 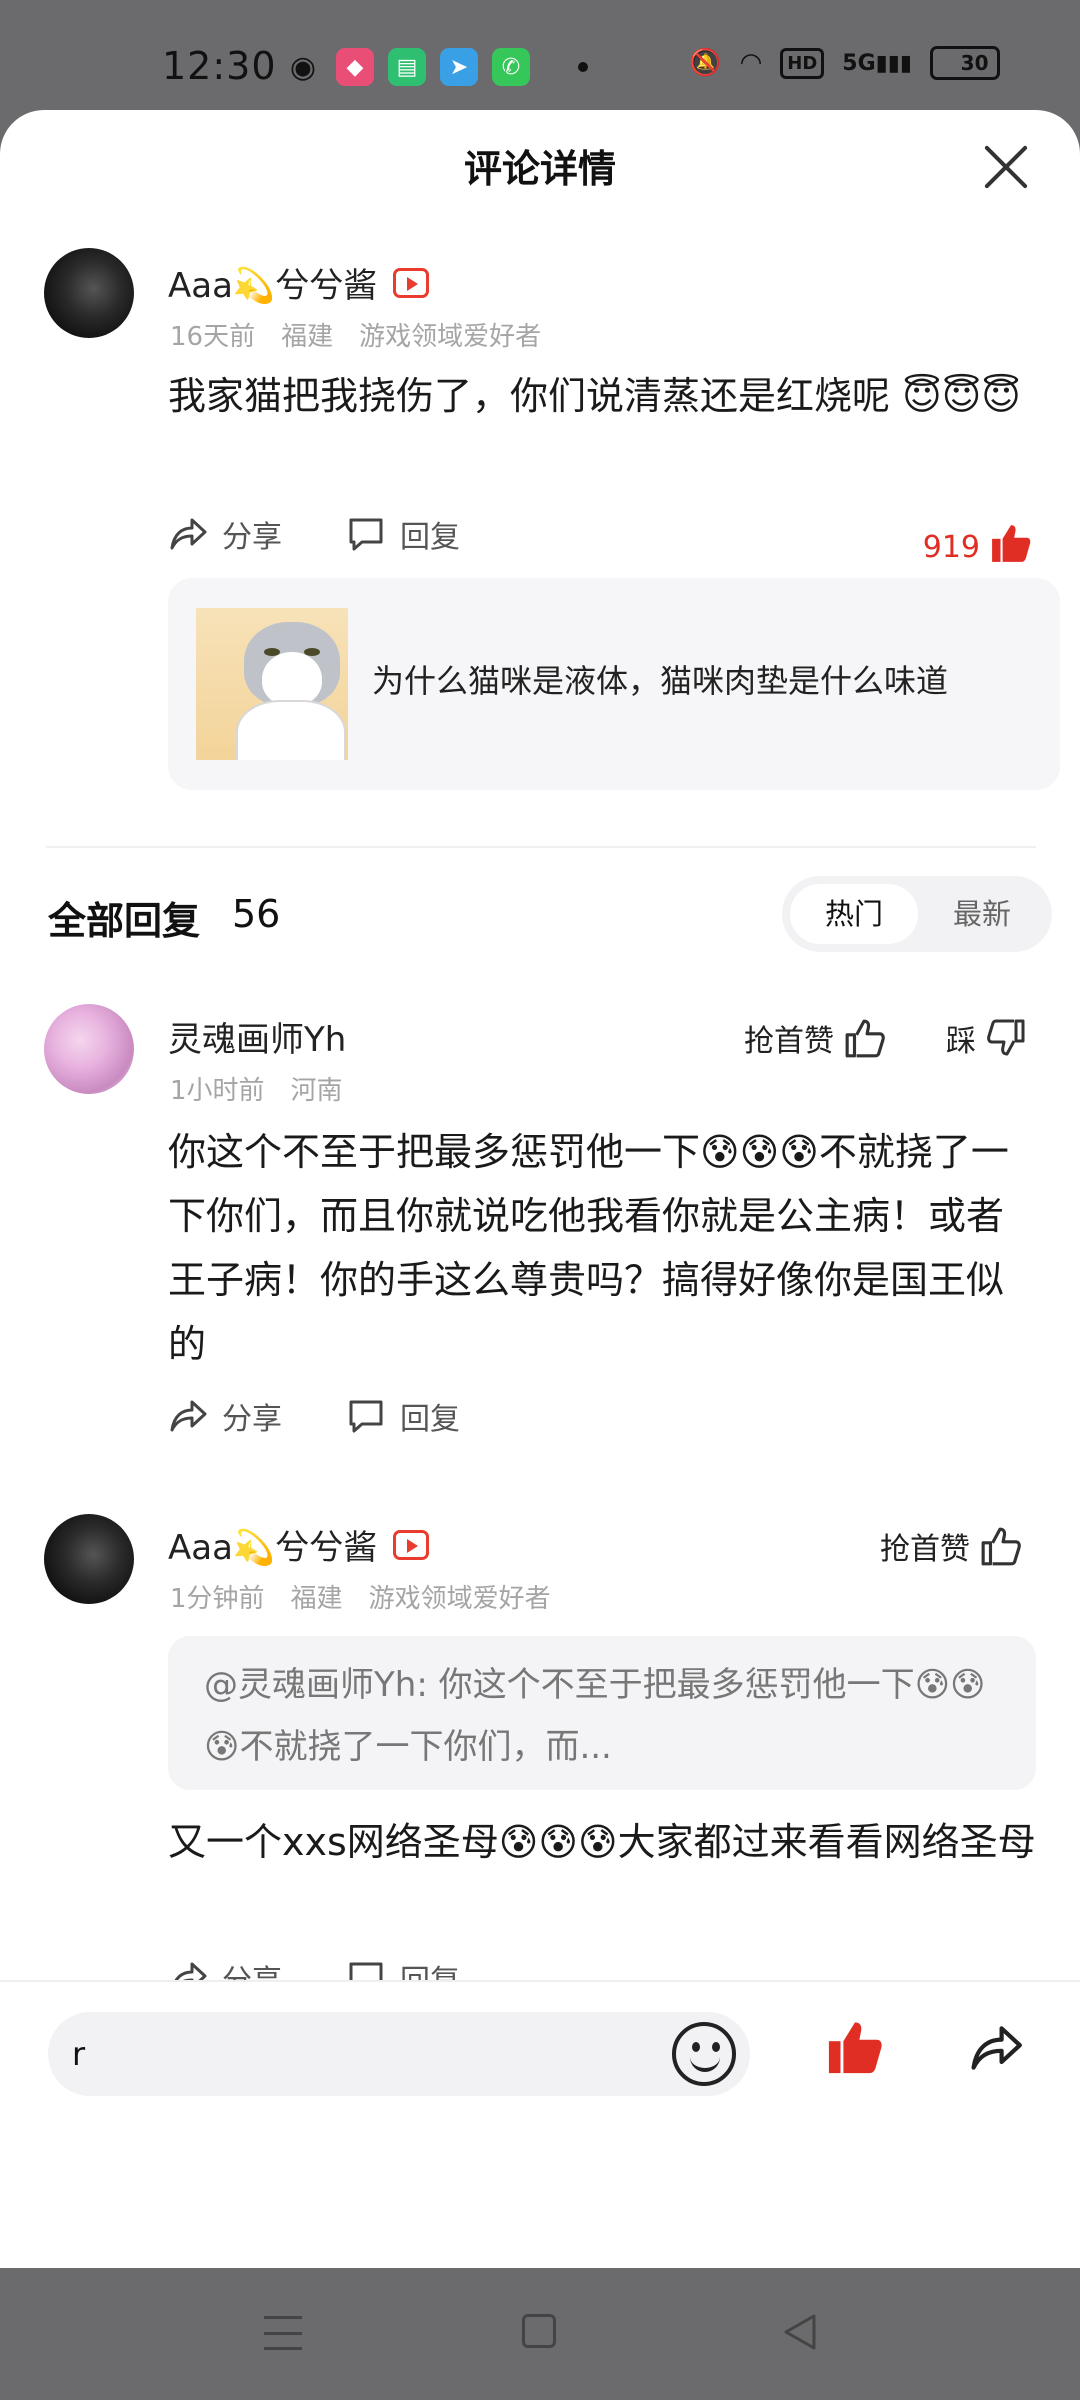 What do you see at coordinates (802, 63) in the screenshot?
I see `hd-icon: HD` at bounding box center [802, 63].